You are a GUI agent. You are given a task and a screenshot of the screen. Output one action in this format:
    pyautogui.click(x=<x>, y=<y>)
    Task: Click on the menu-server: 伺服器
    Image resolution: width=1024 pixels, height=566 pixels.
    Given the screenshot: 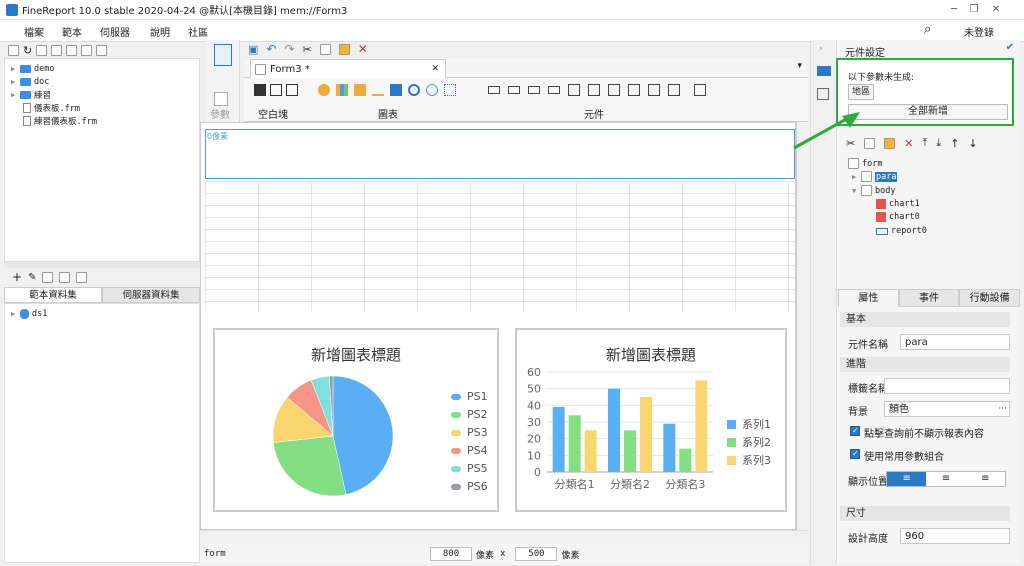 What is the action you would take?
    pyautogui.click(x=115, y=31)
    